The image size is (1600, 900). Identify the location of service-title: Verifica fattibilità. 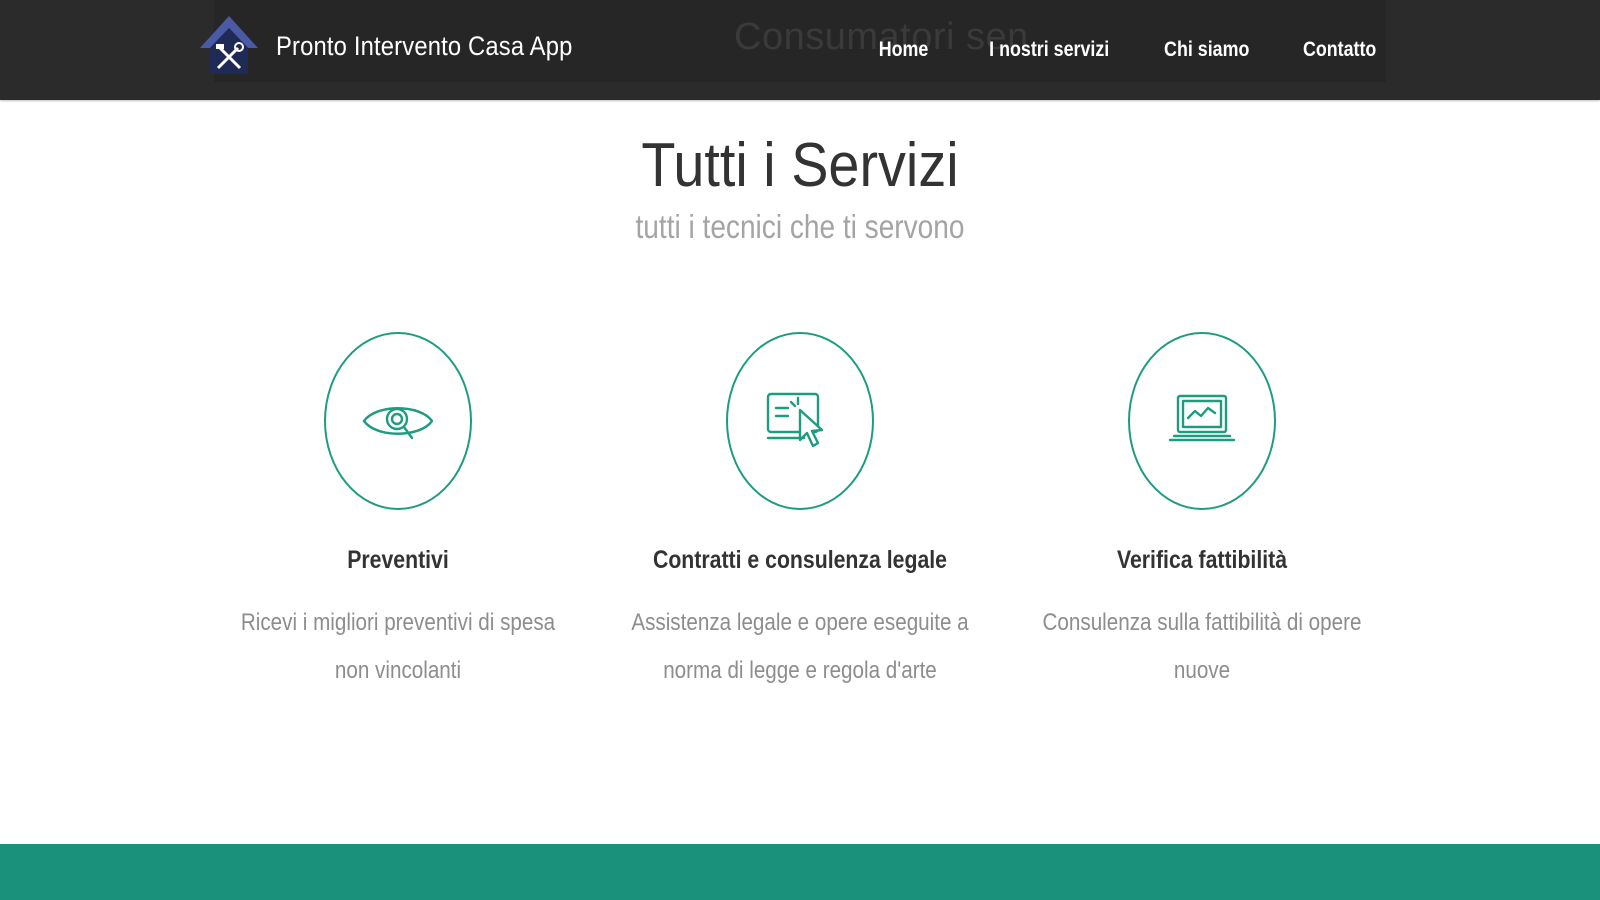
(1202, 560).